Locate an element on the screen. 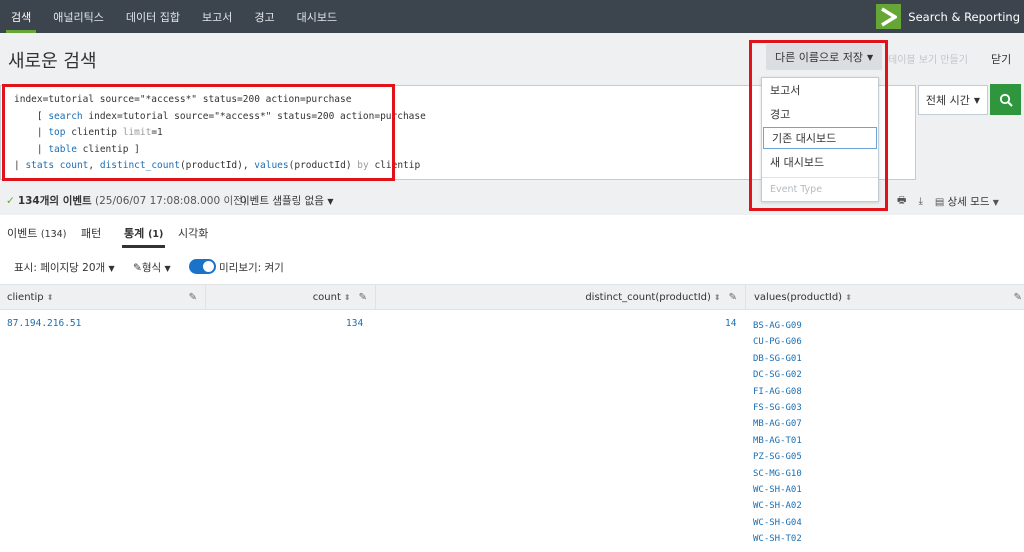 The image size is (1024, 552). preview-toggle is located at coordinates (202, 266).